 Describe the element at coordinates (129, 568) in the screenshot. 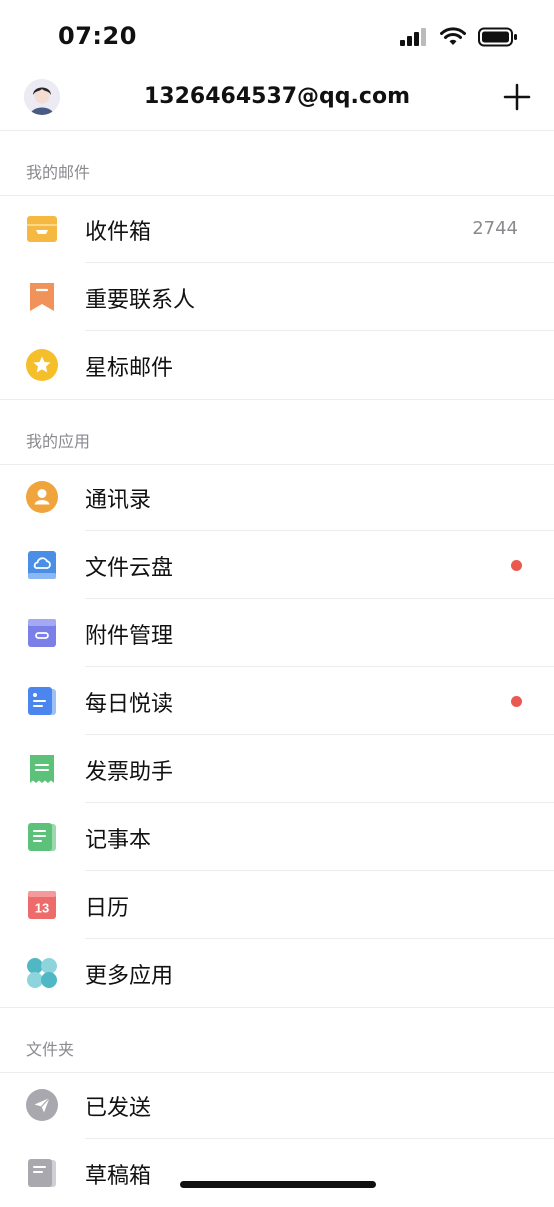

I see `menu-item-label: 文件云盘` at that location.